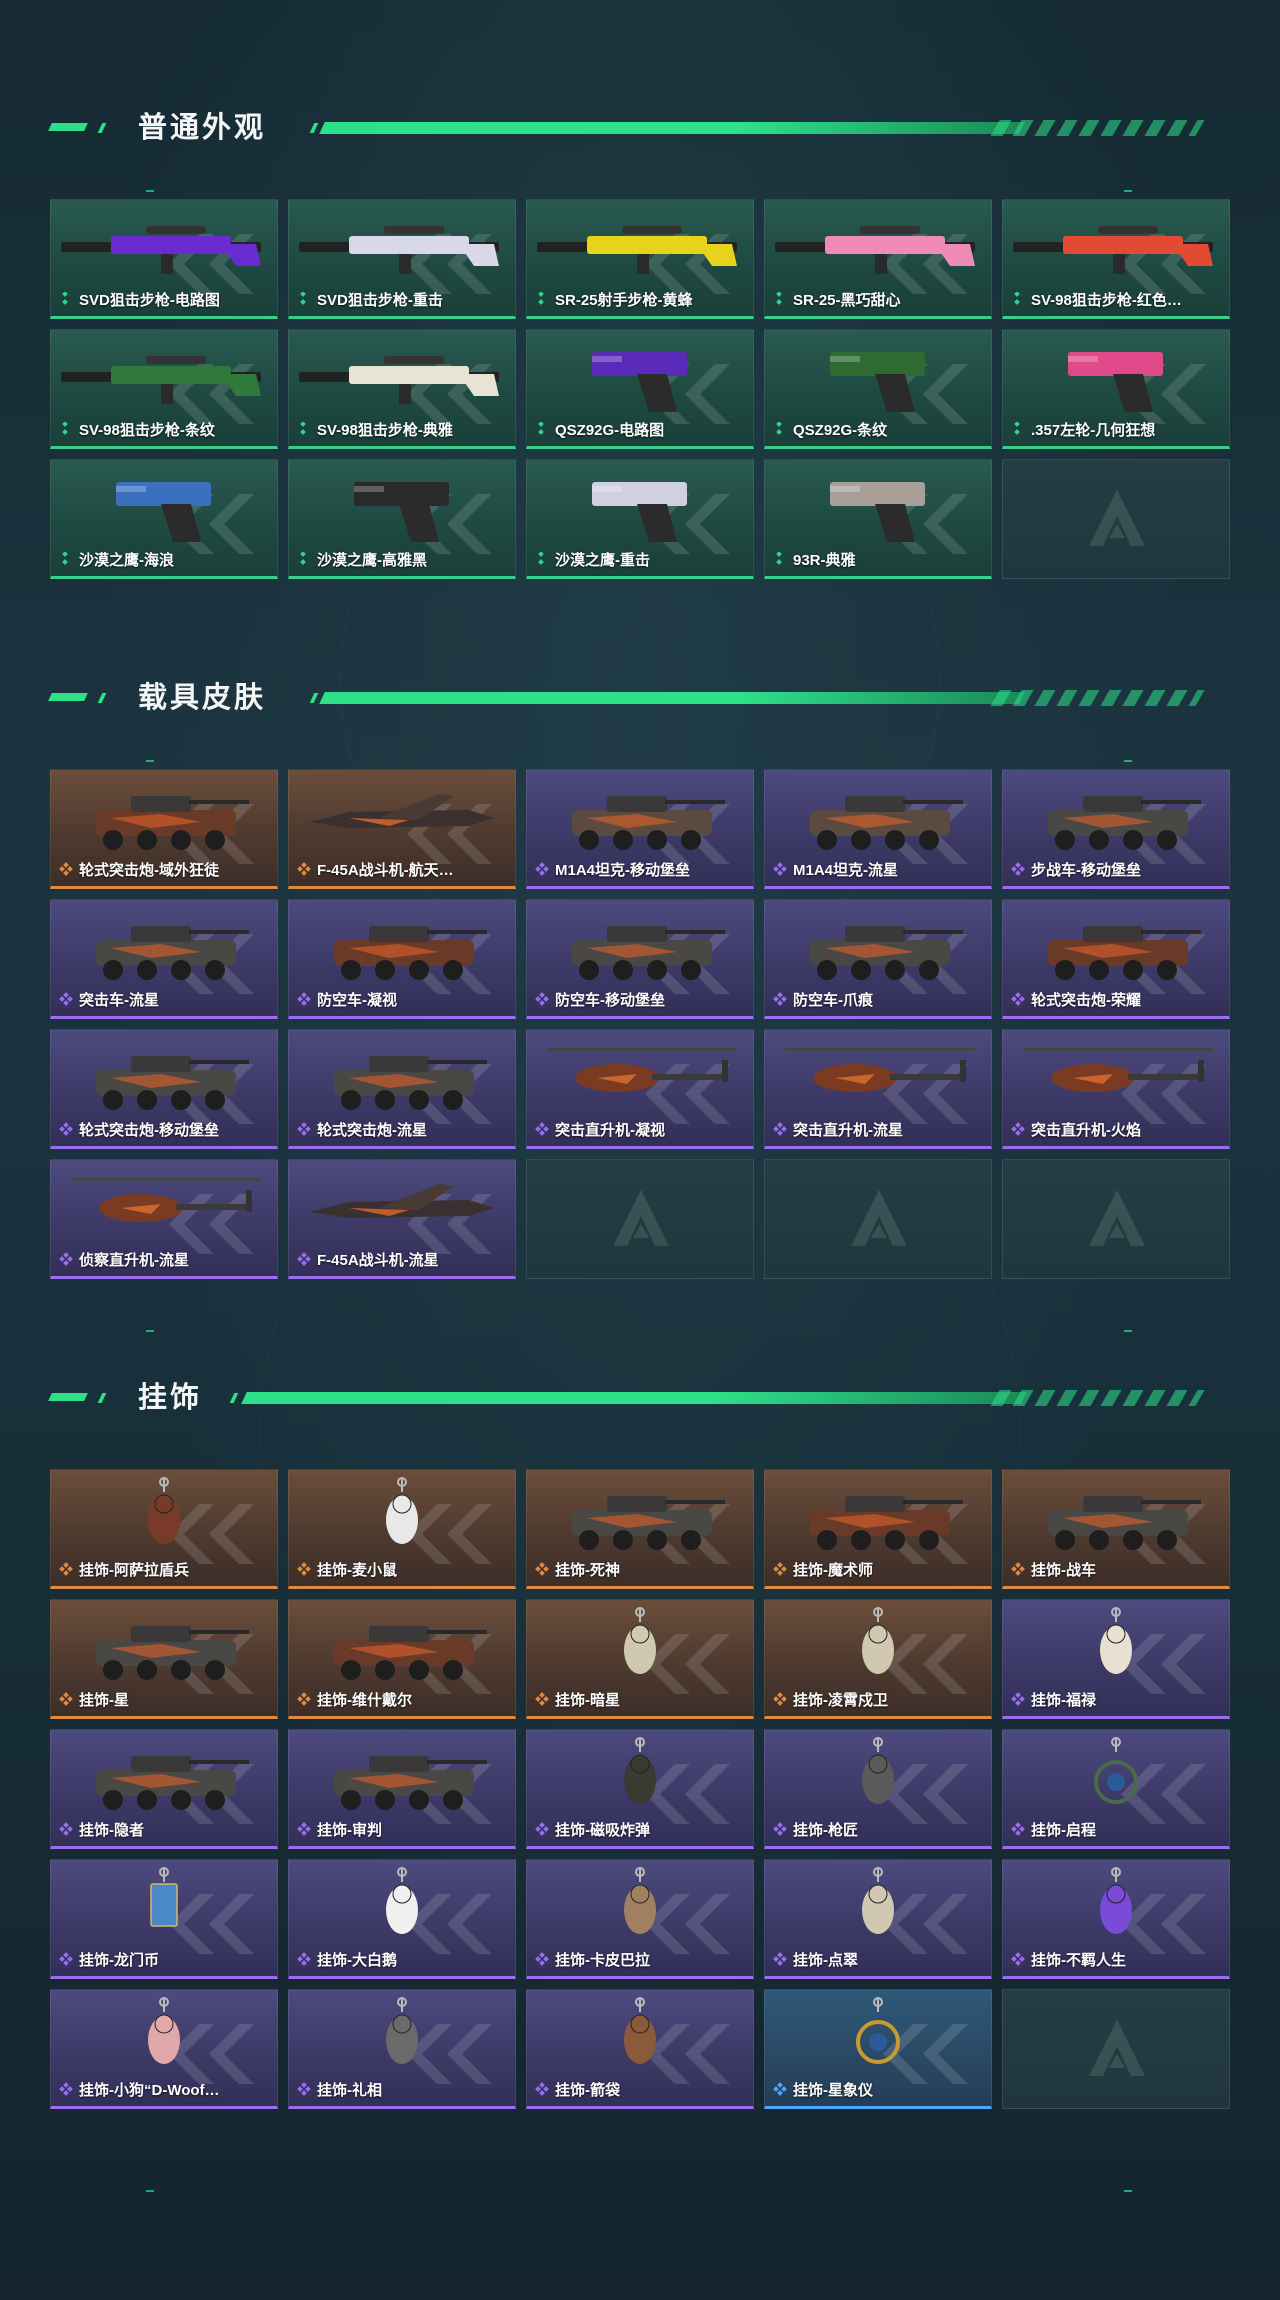  What do you see at coordinates (640, 1659) in the screenshot?
I see `item-card: 挂饰-暗星` at bounding box center [640, 1659].